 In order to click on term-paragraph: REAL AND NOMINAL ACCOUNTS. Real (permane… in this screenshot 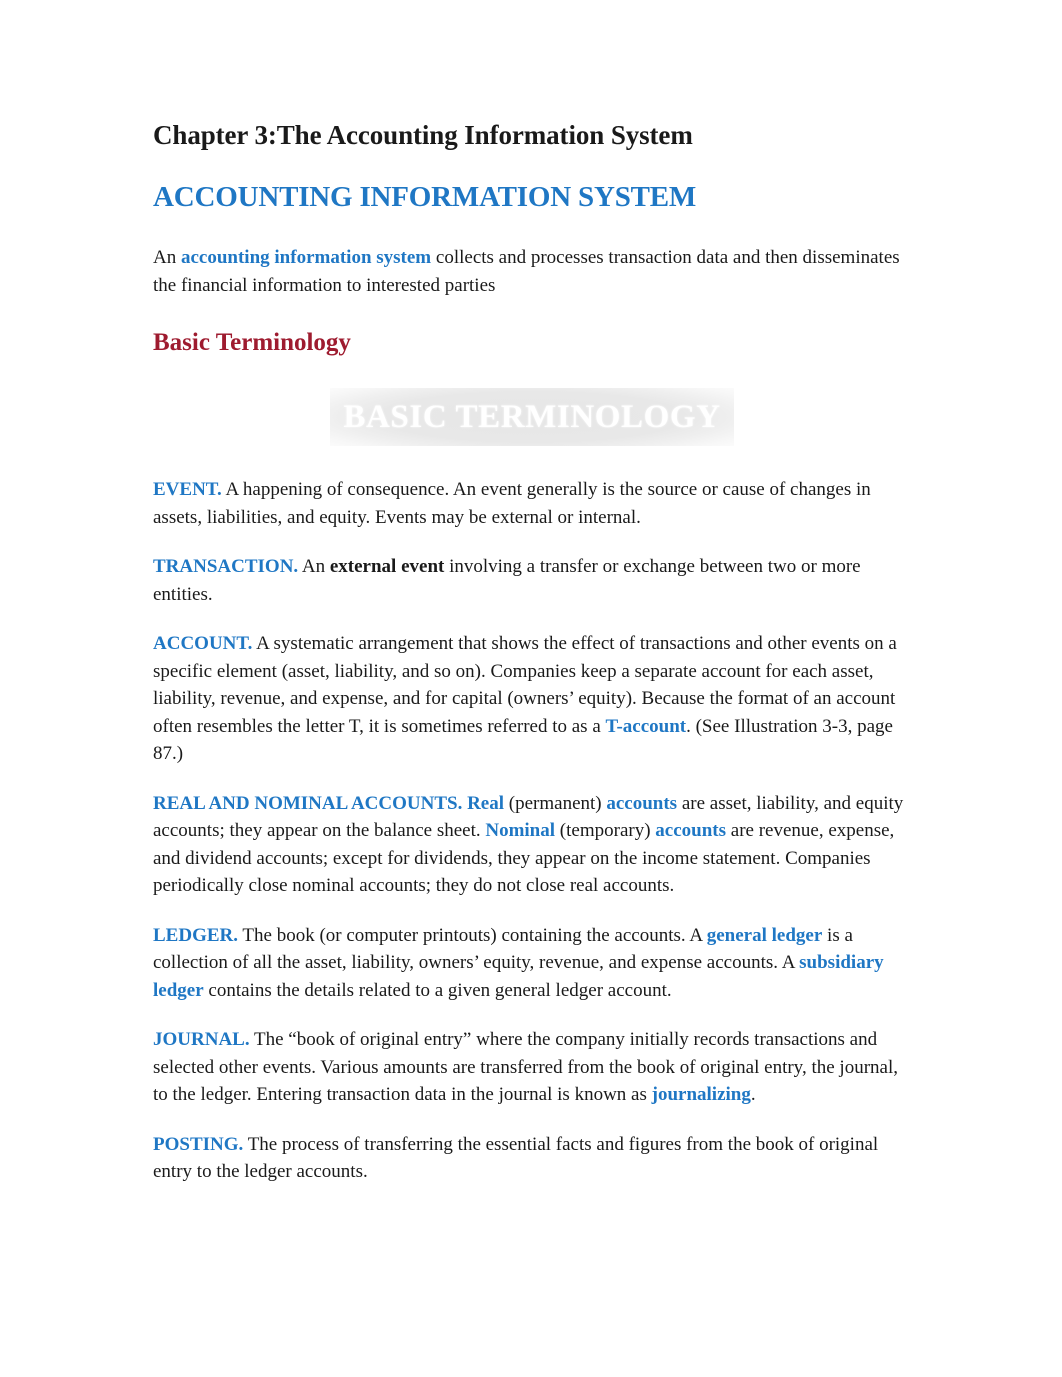, I will do `click(530, 845)`.